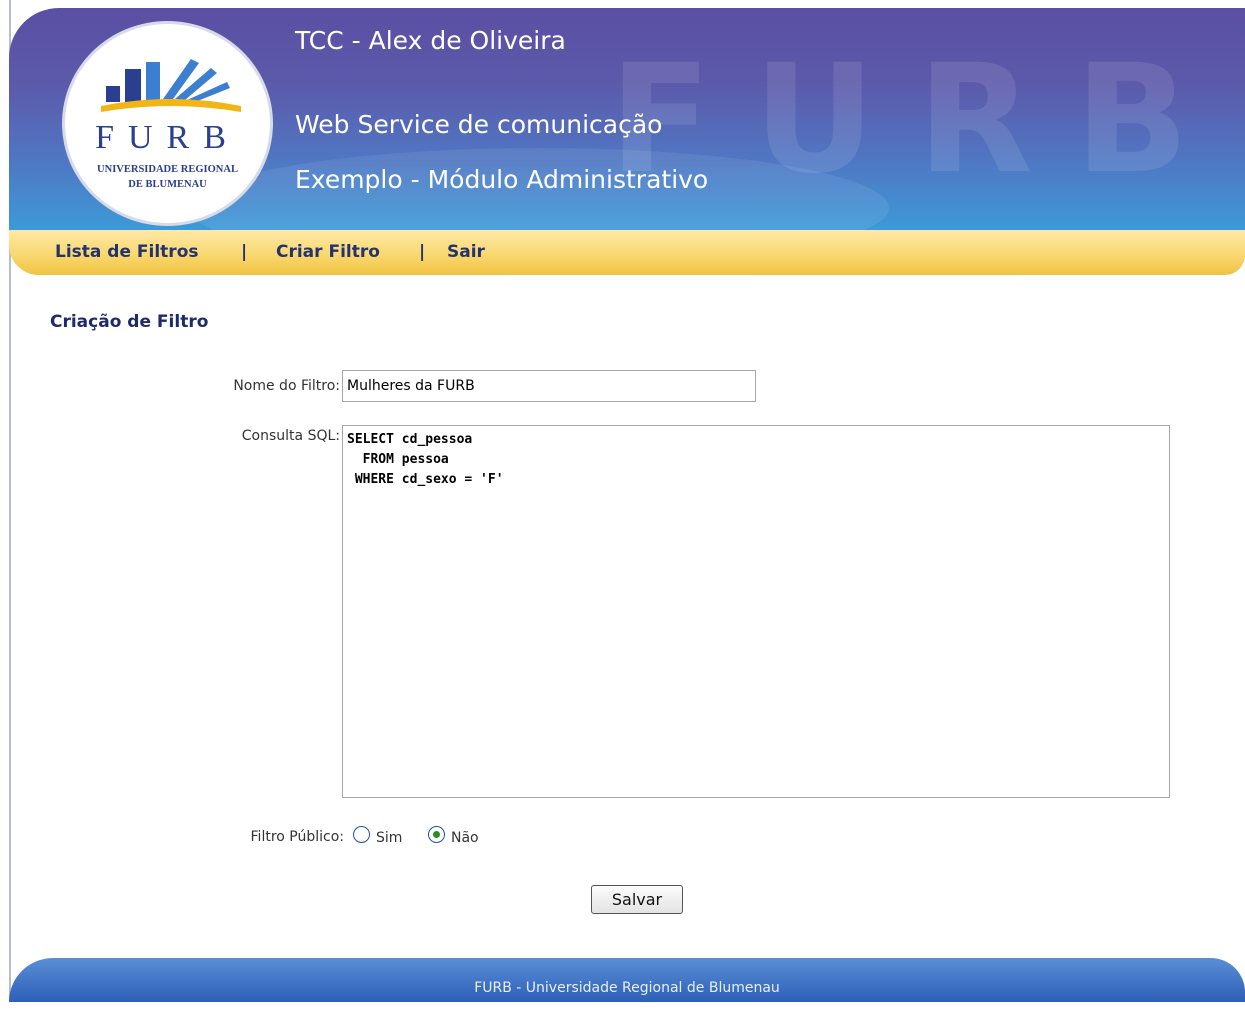 The image size is (1245, 1018). Describe the element at coordinates (627, 988) in the screenshot. I see `footer-text: FURB - Universidade Regional de Blumenau` at that location.